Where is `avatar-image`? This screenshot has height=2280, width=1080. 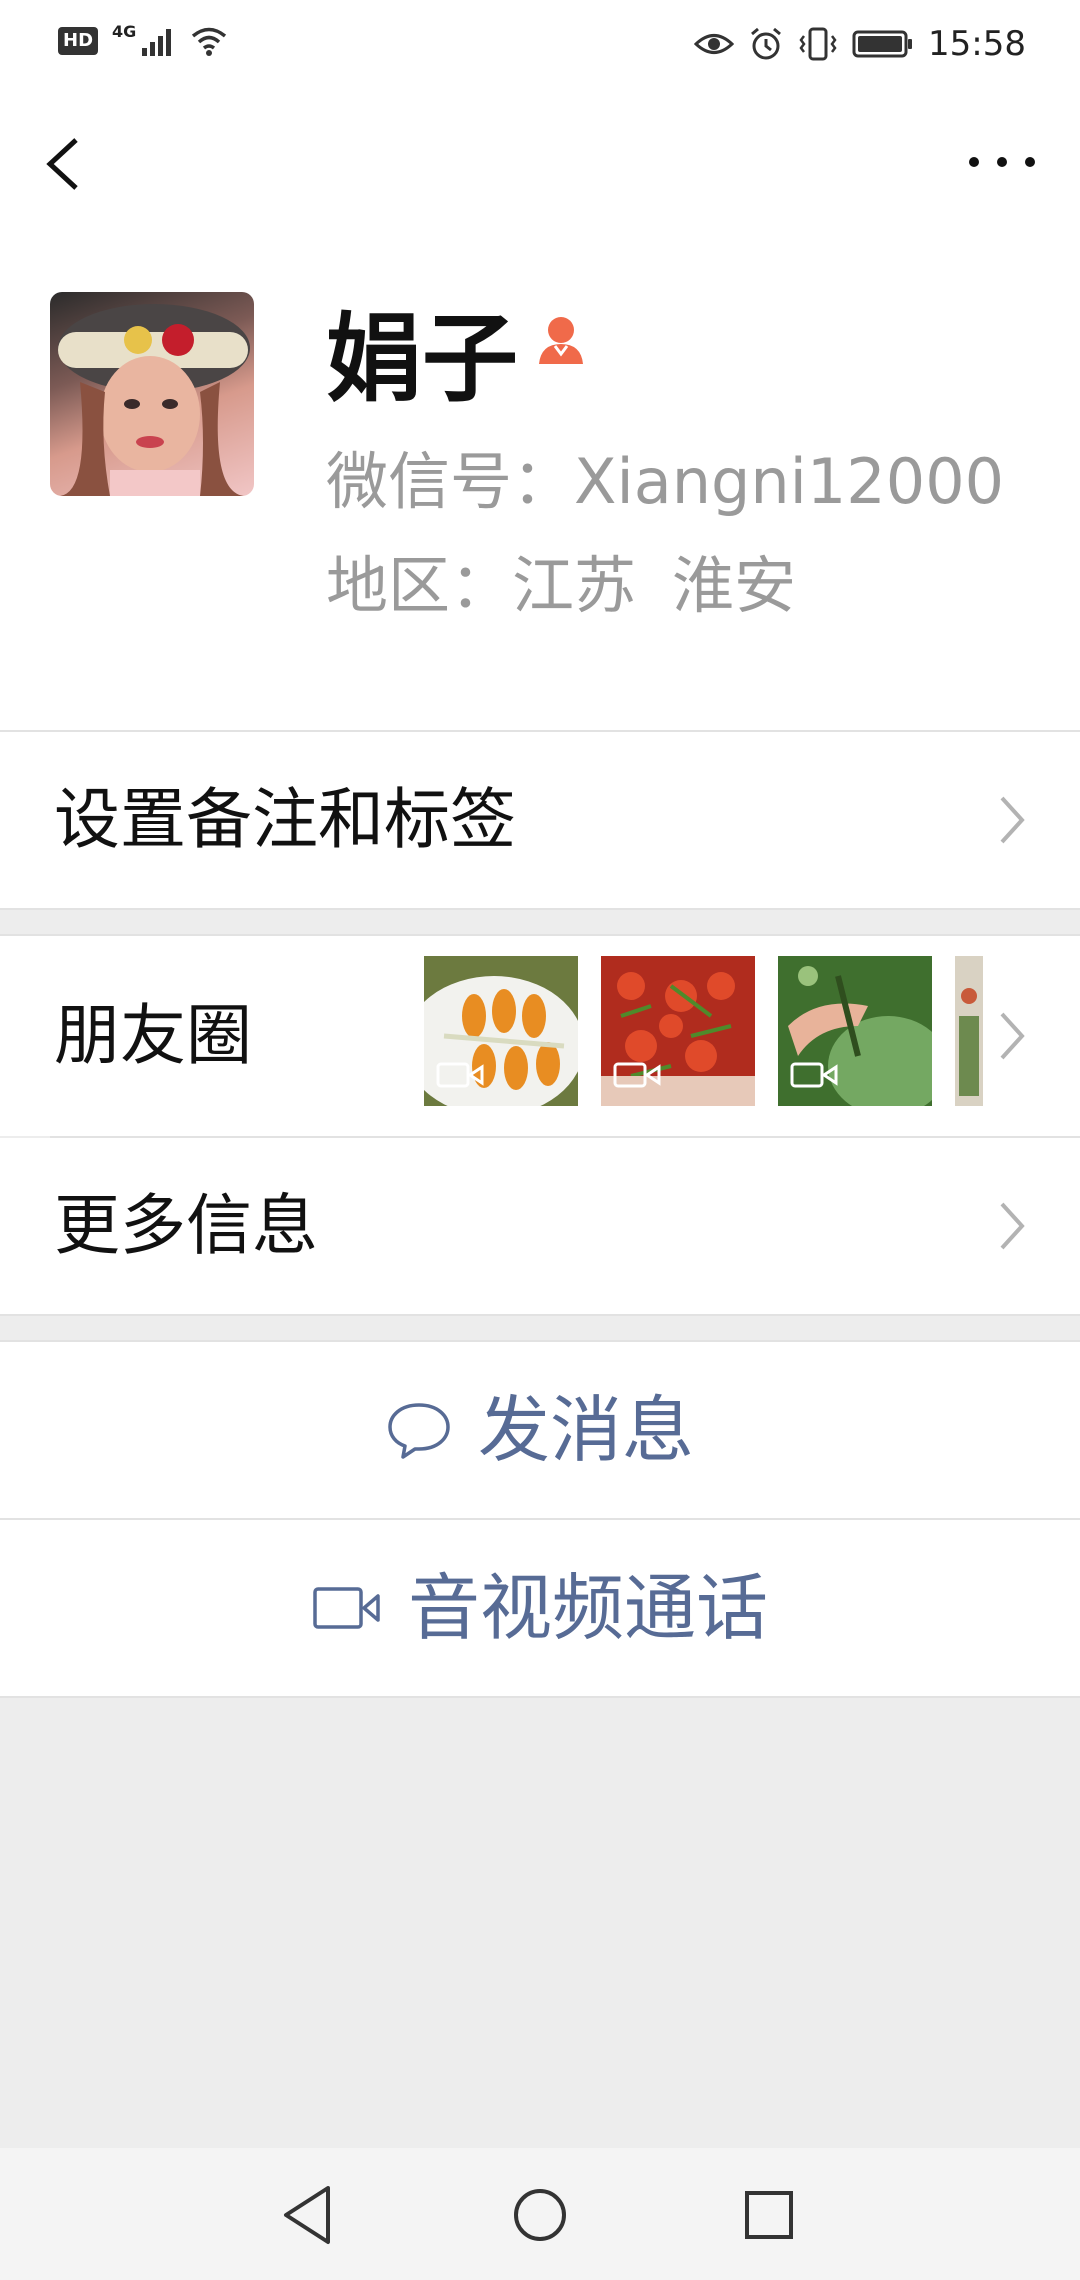
avatar-image is located at coordinates (154, 400).